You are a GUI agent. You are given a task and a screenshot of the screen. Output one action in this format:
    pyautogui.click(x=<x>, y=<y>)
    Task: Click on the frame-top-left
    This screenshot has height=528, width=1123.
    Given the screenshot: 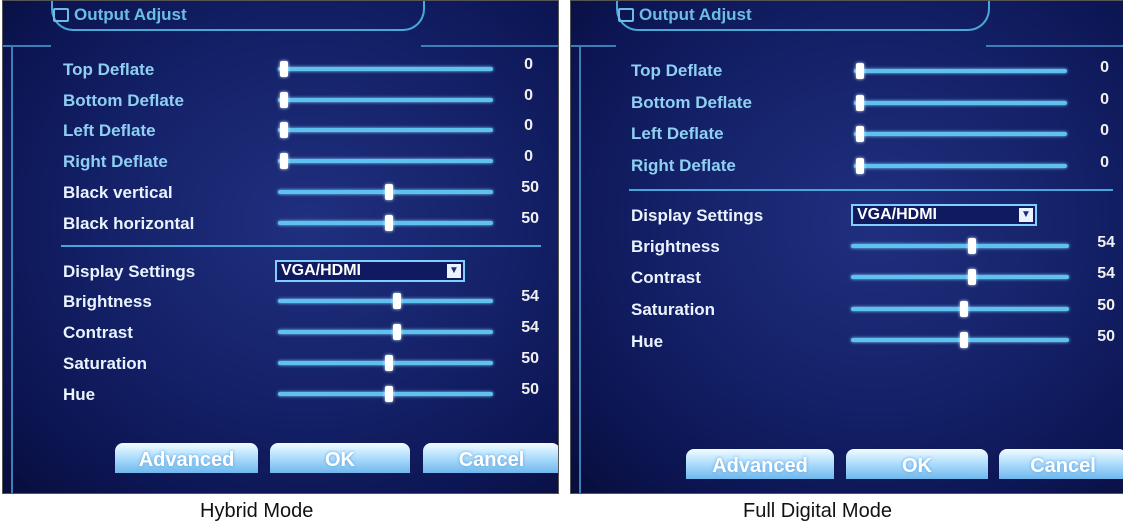 What is the action you would take?
    pyautogui.click(x=593, y=46)
    